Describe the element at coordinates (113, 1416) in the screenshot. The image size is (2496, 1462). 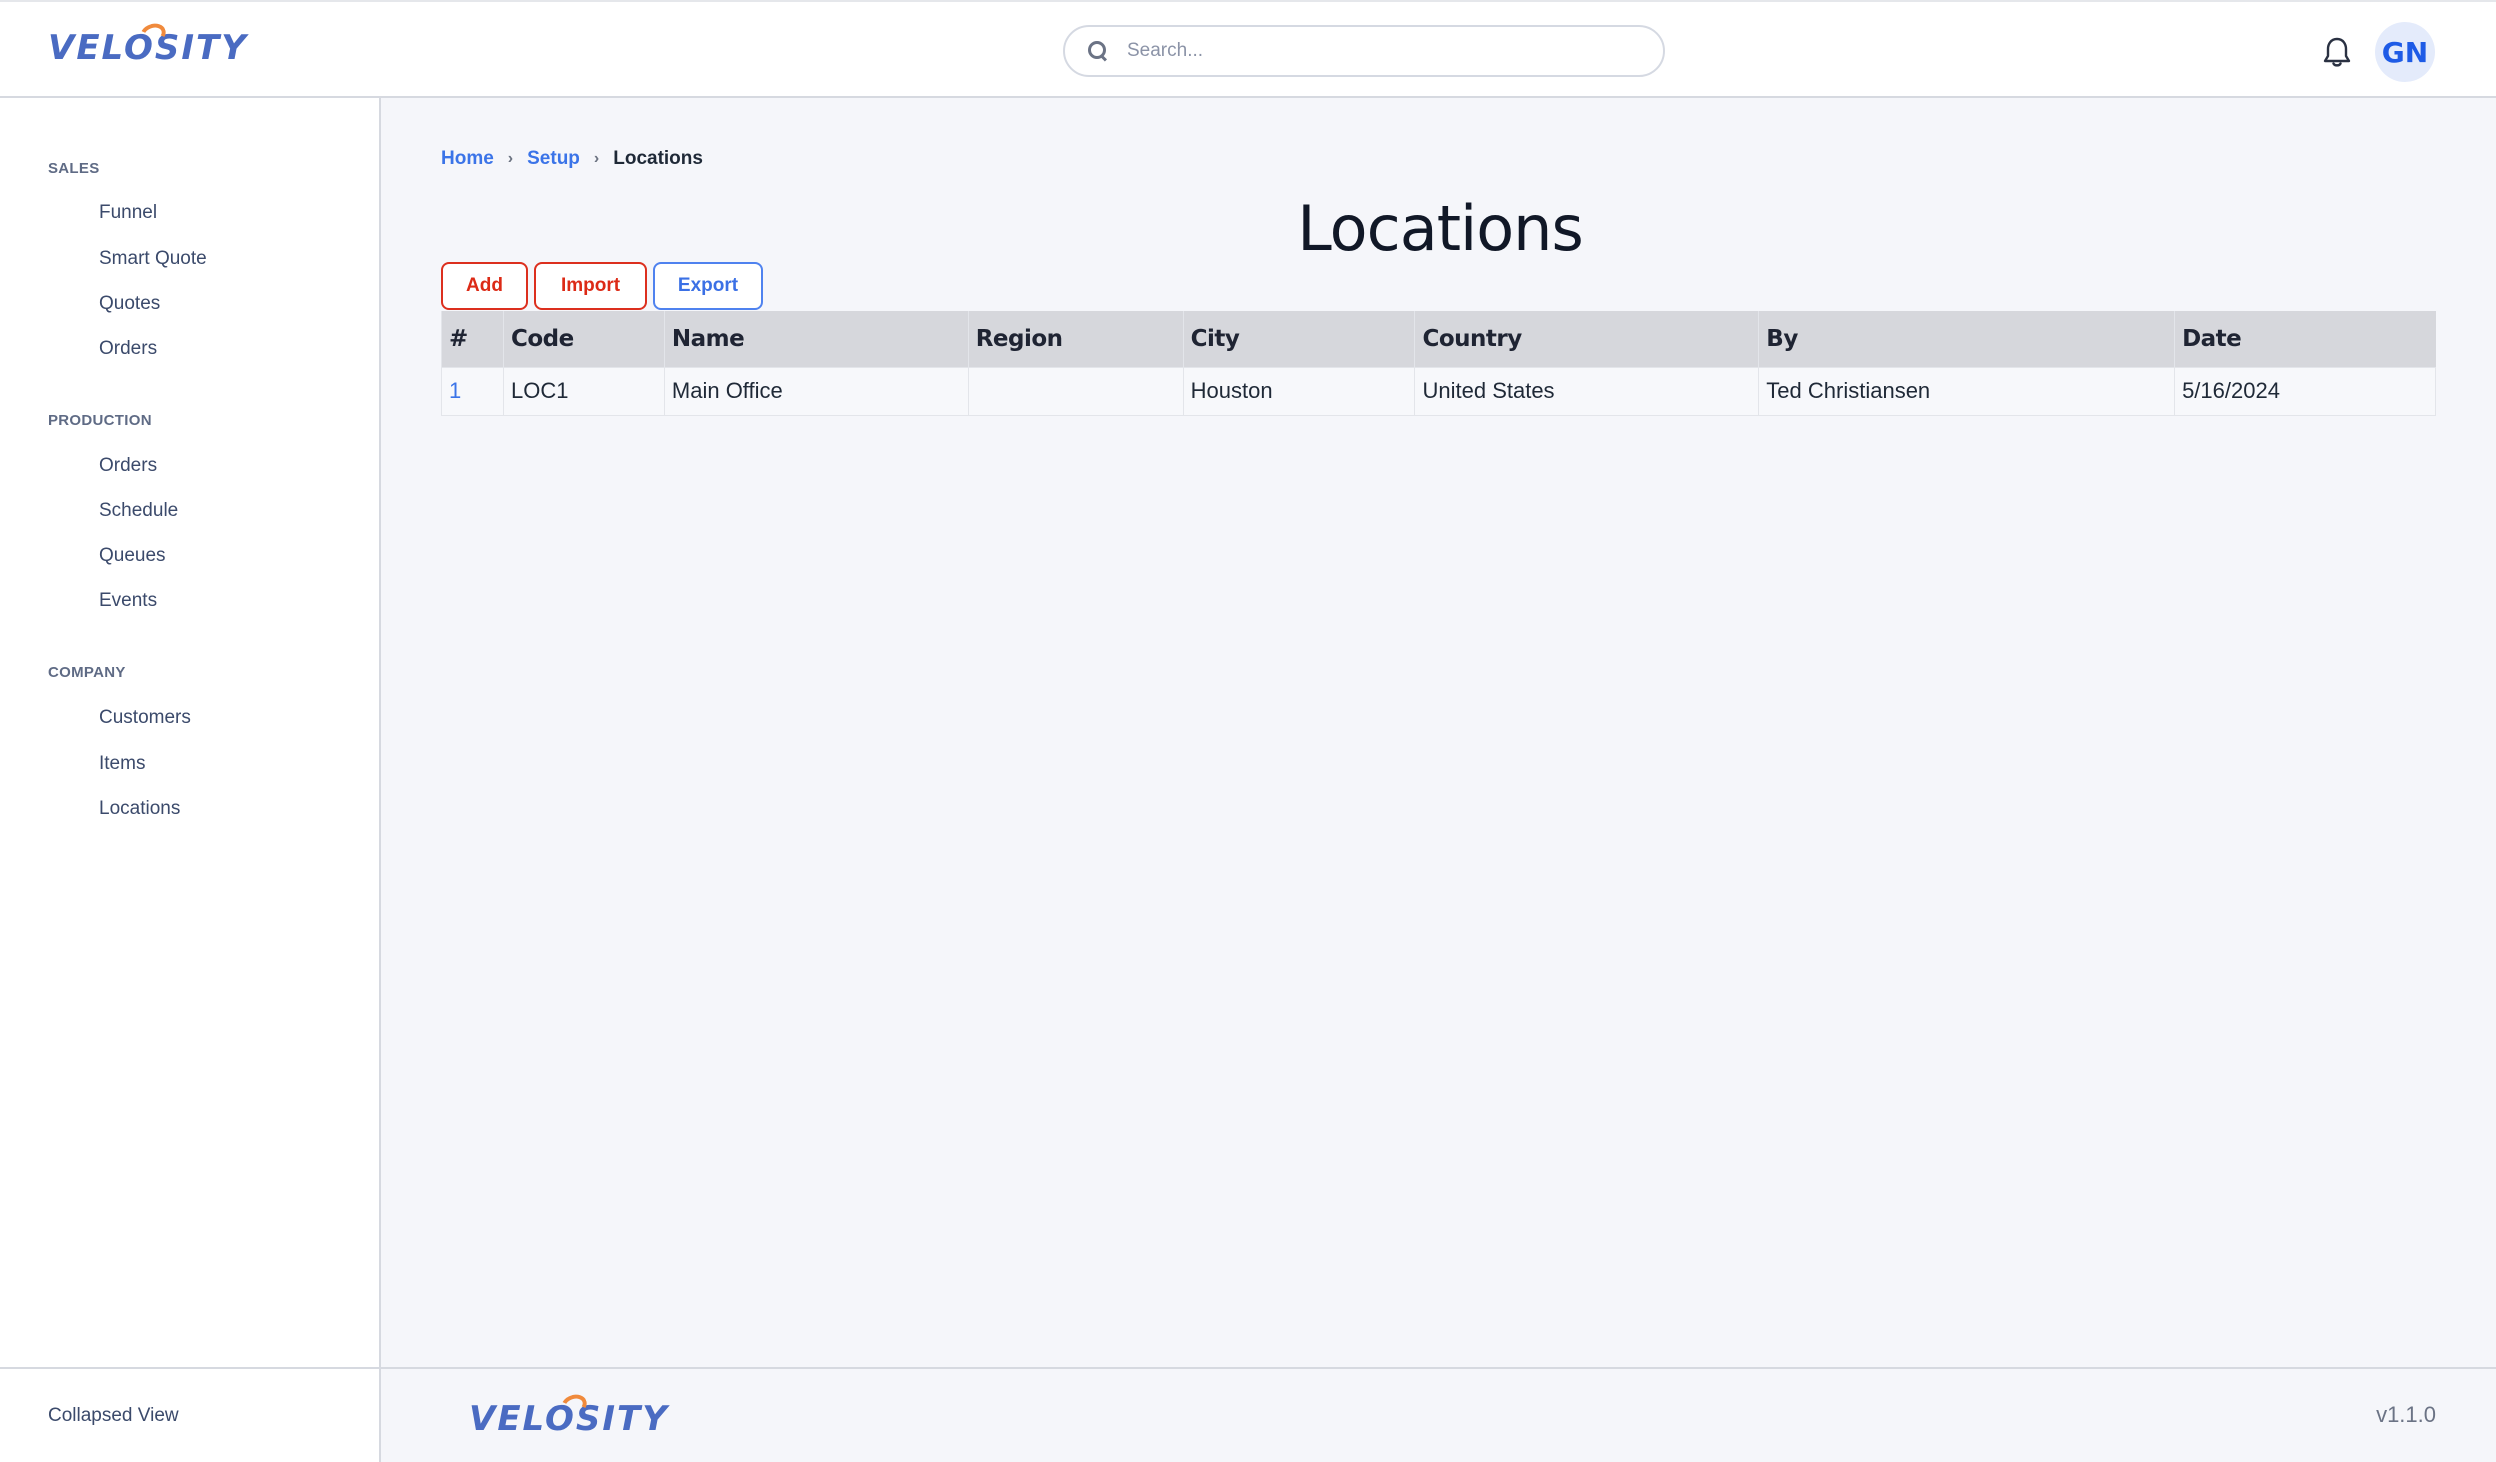
I see `collapsed-view-toggle: Collapsed View` at that location.